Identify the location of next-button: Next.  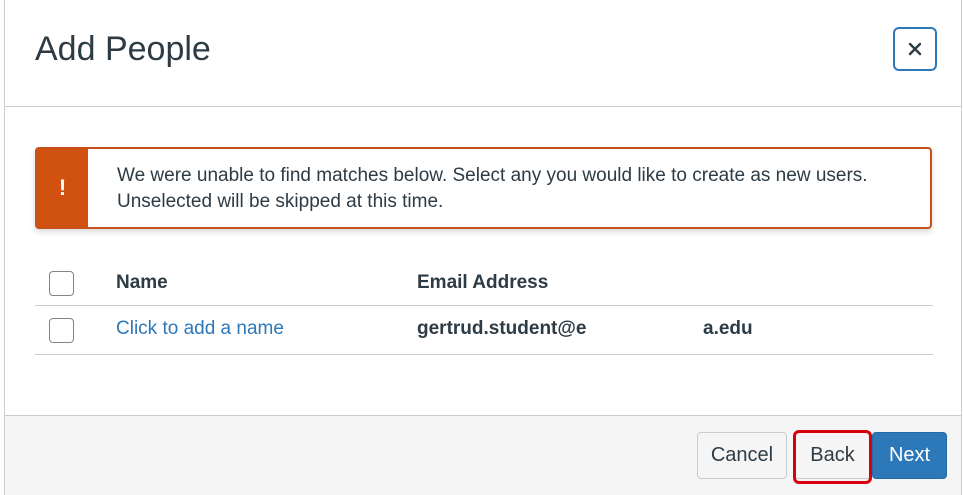
(909, 455).